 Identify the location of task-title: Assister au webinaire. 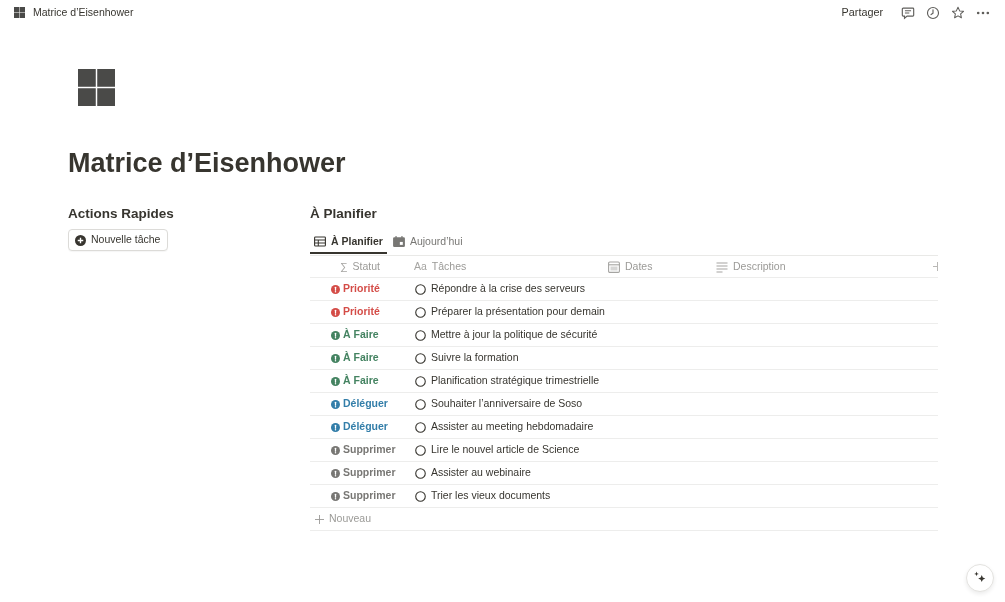
(481, 473).